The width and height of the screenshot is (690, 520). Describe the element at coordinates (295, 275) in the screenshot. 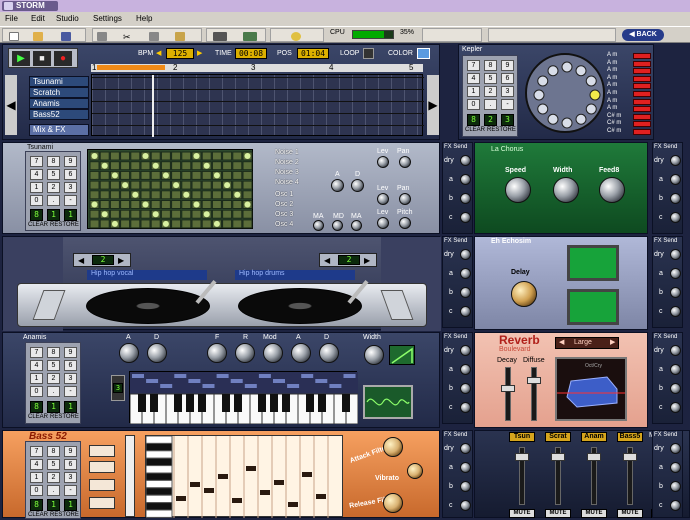

I see `deck-right-sample: Hip hop drums` at that location.